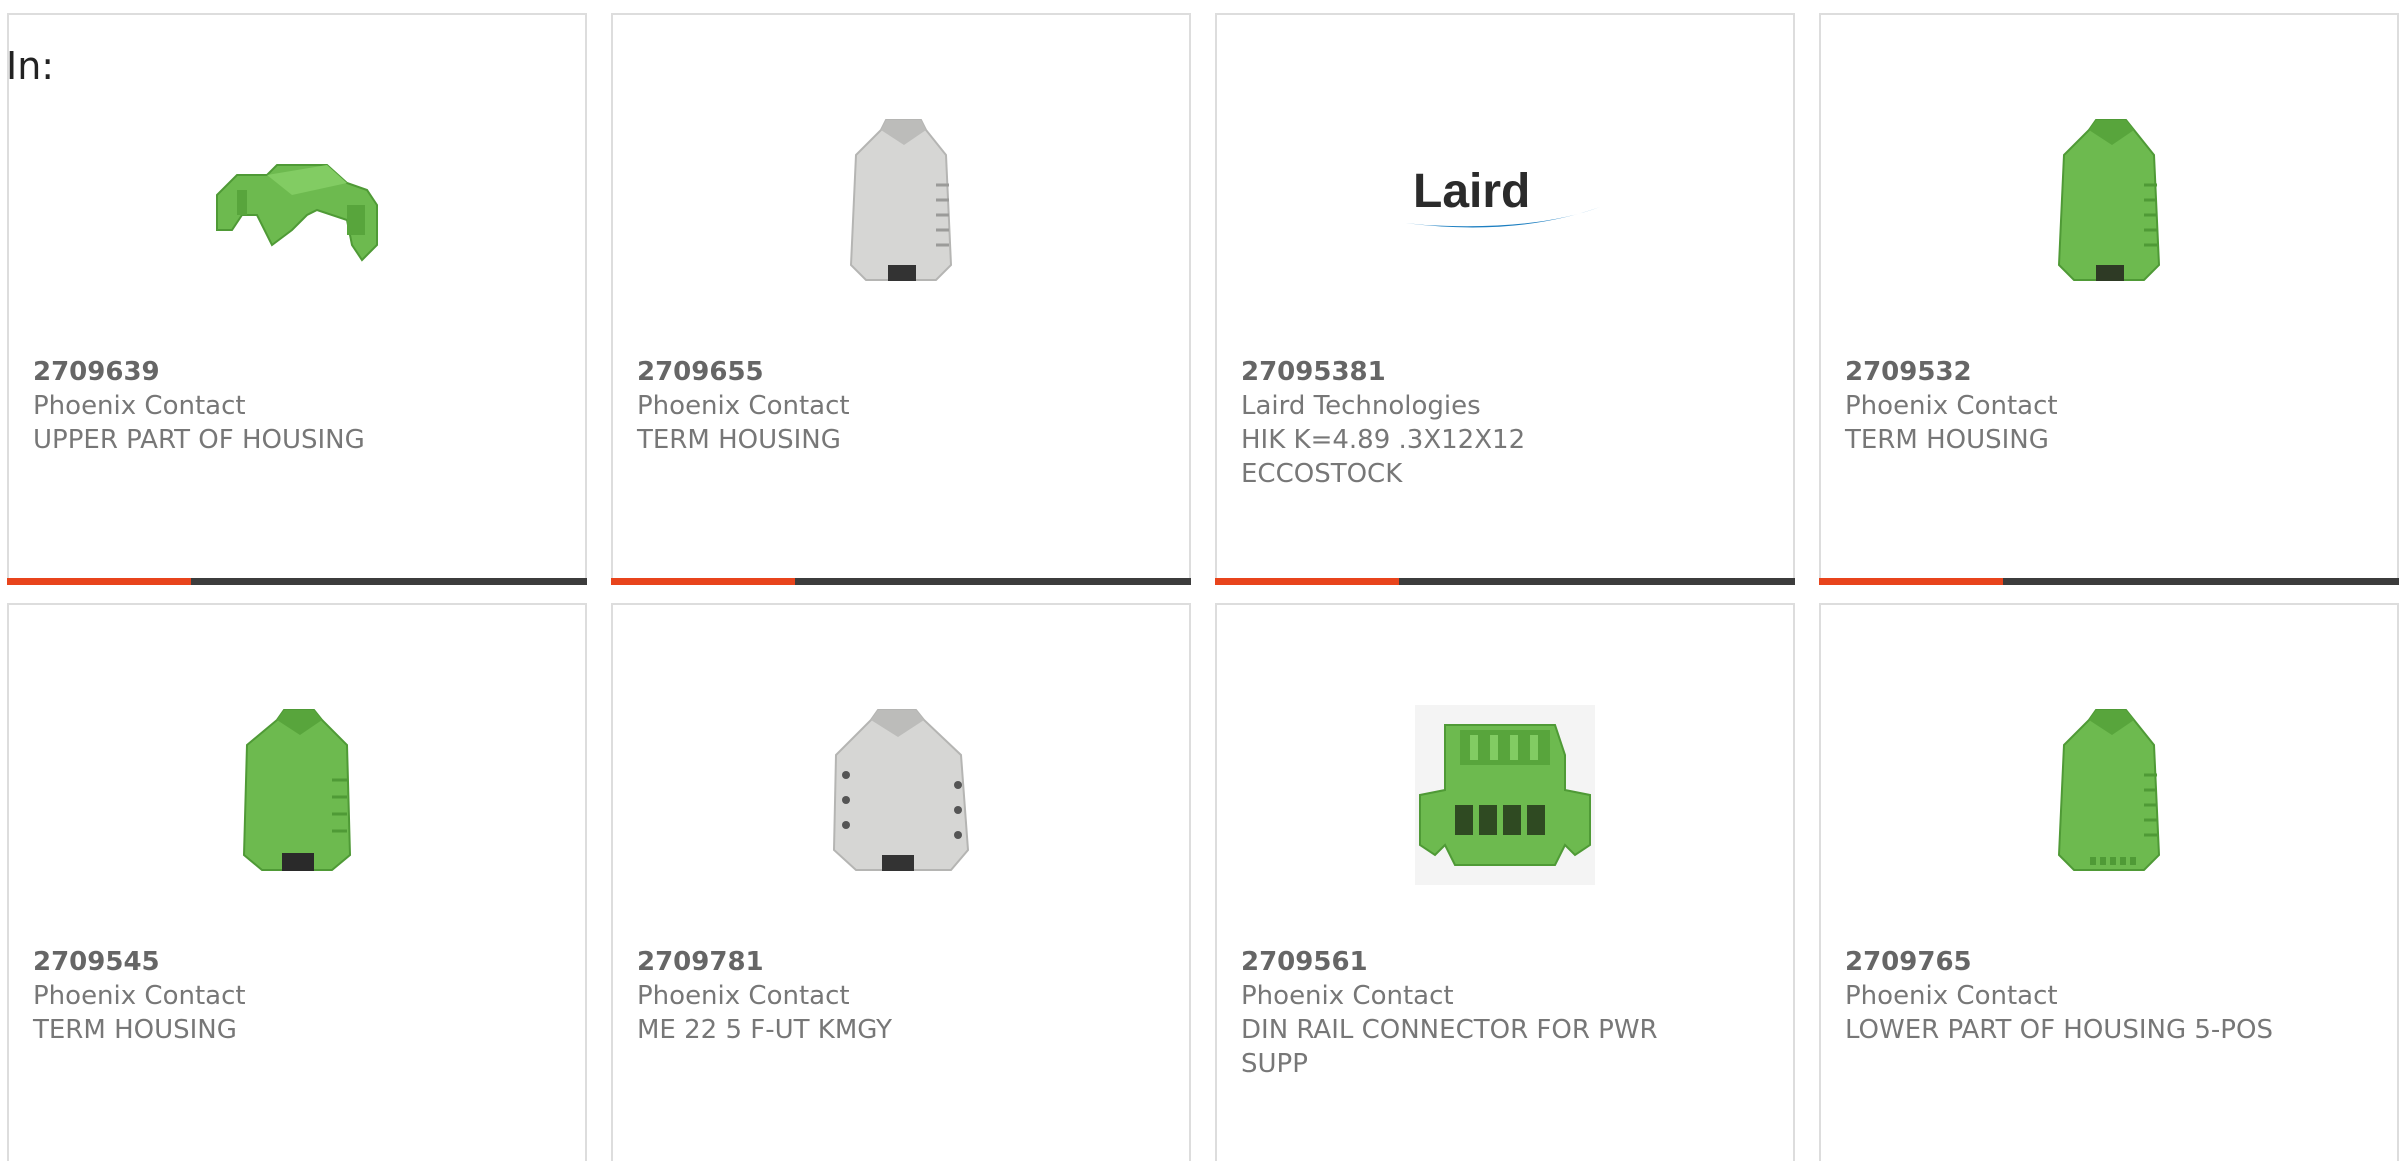  I want to click on description: UPPER PART OF HOUSING, so click(199, 440).